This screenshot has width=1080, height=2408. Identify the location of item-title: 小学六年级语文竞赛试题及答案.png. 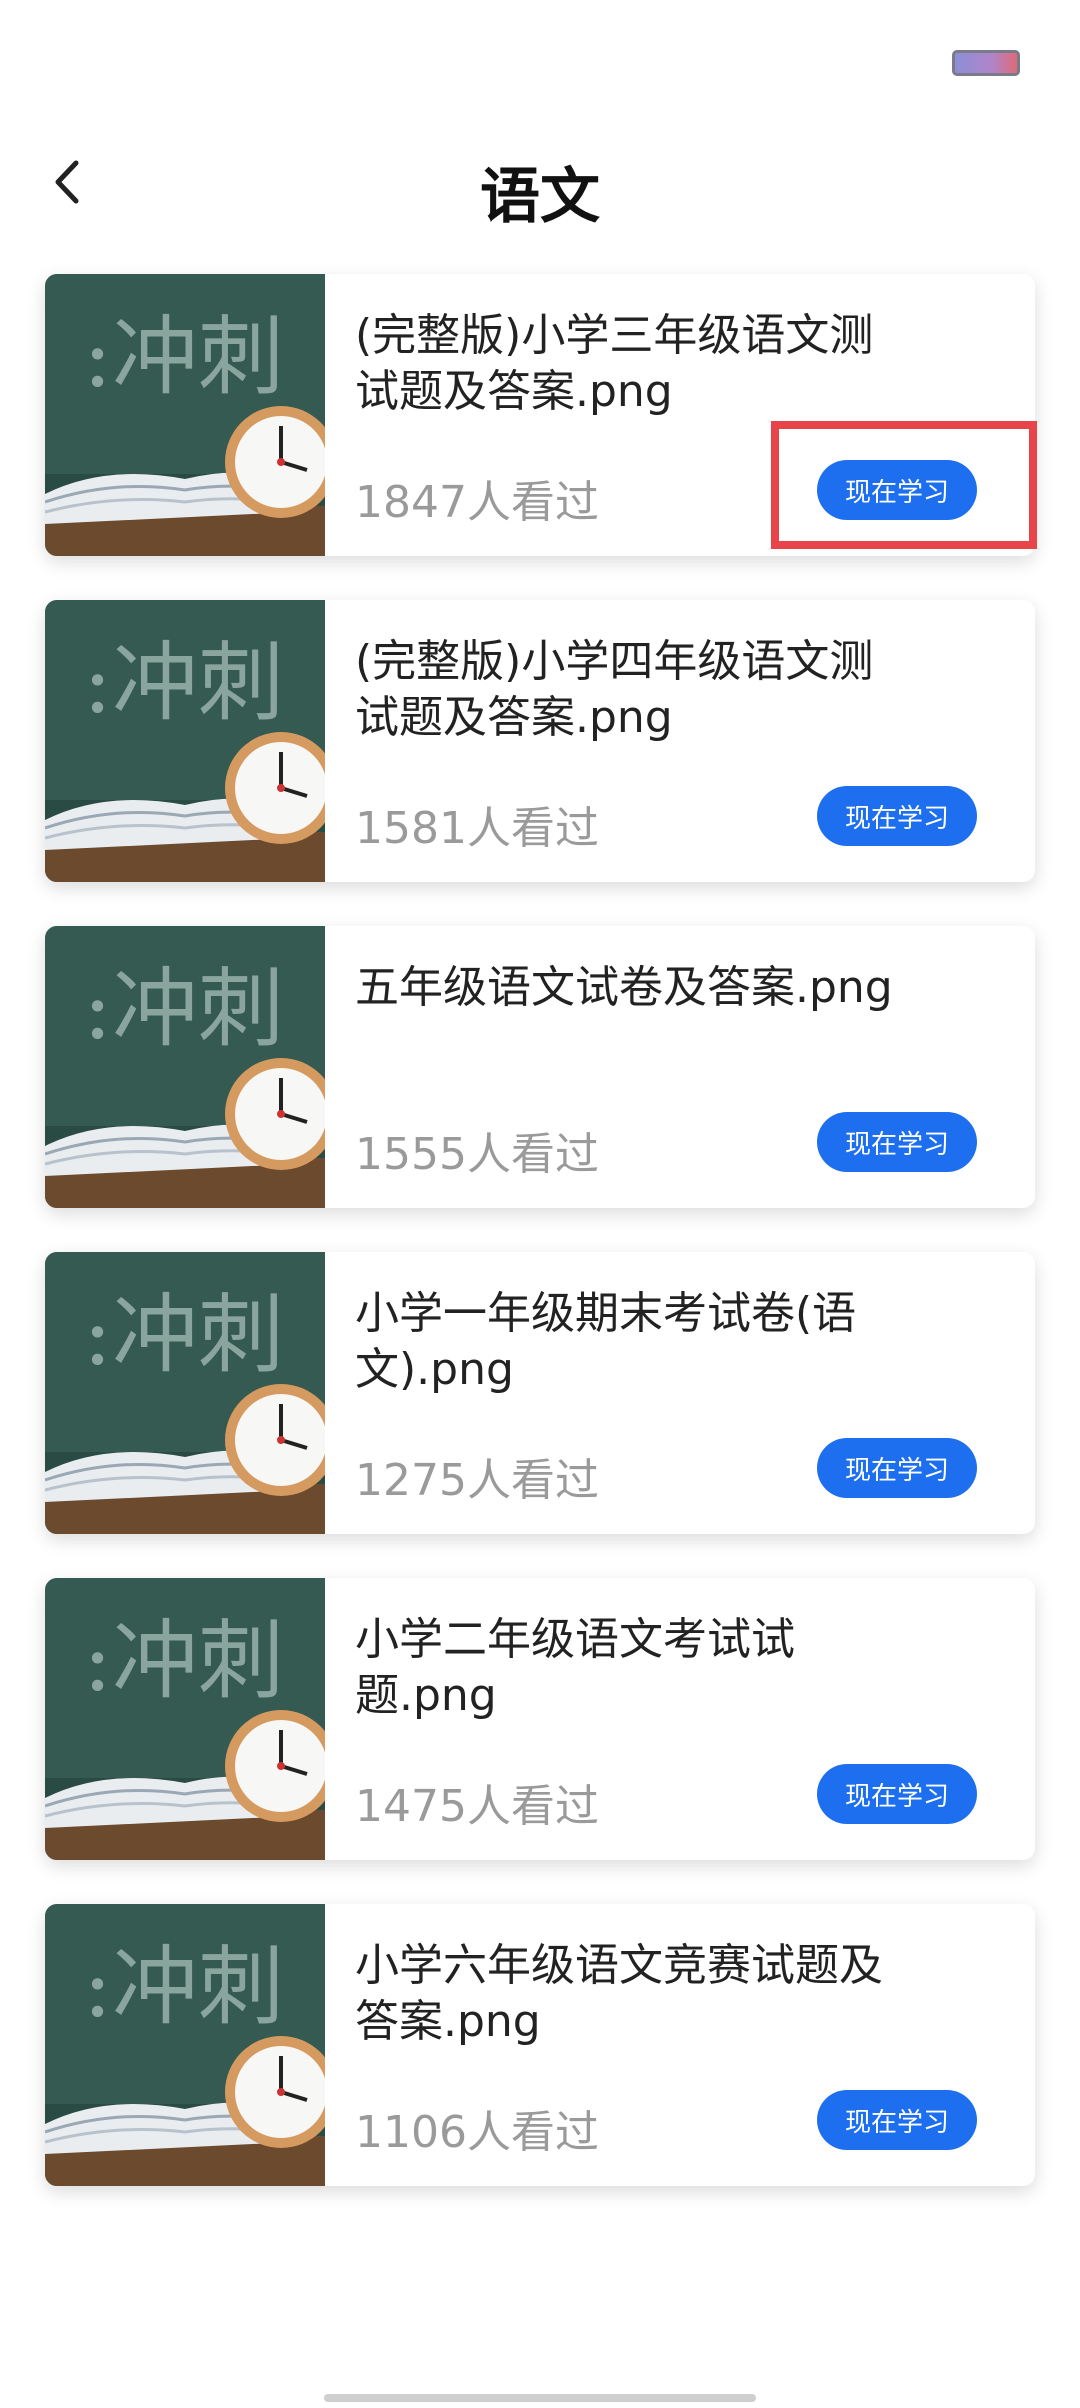
(619, 1993).